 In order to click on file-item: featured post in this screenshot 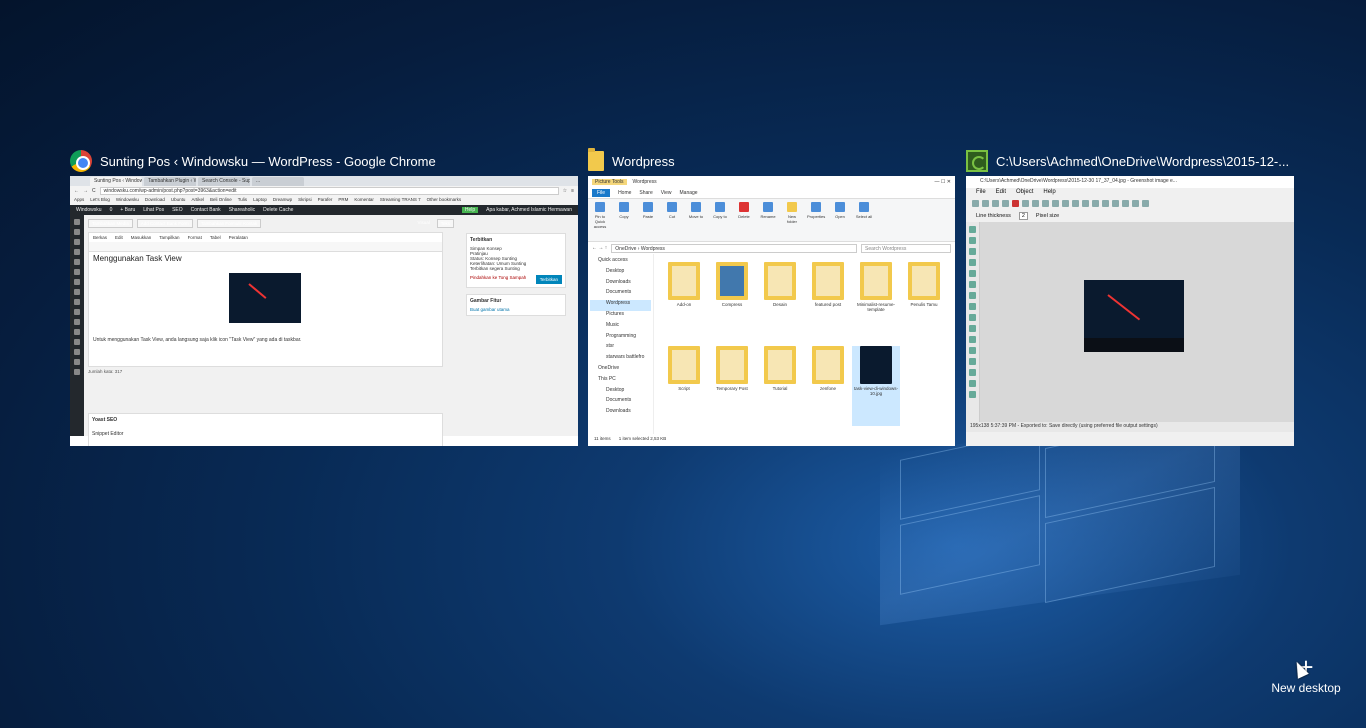, I will do `click(828, 302)`.